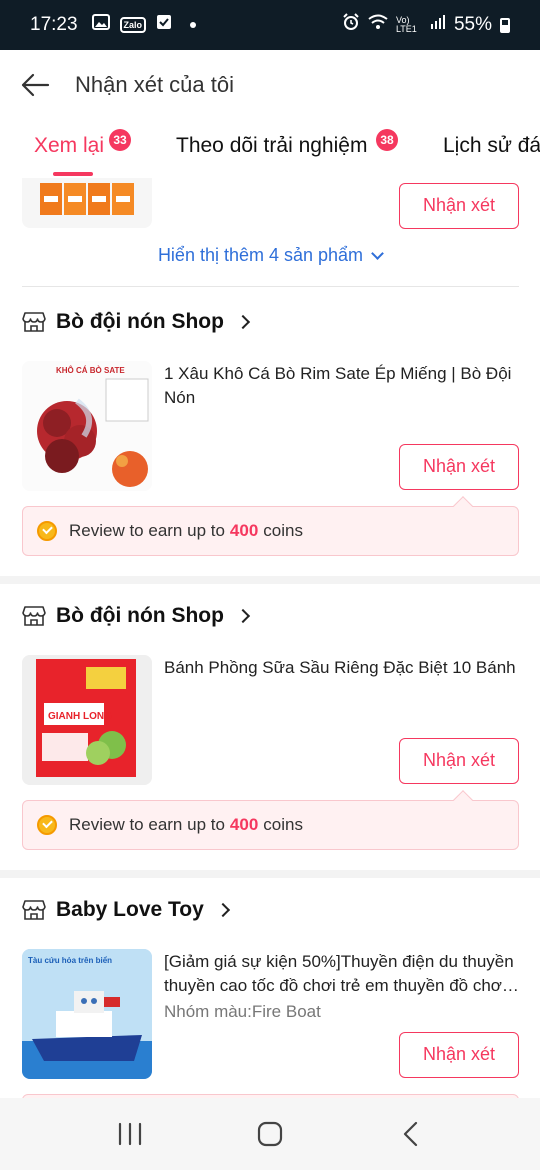 This screenshot has height=1170, width=540. Describe the element at coordinates (260, 255) in the screenshot. I see `show-more-label: Hiển thị thêm 4 sản phẩm` at that location.